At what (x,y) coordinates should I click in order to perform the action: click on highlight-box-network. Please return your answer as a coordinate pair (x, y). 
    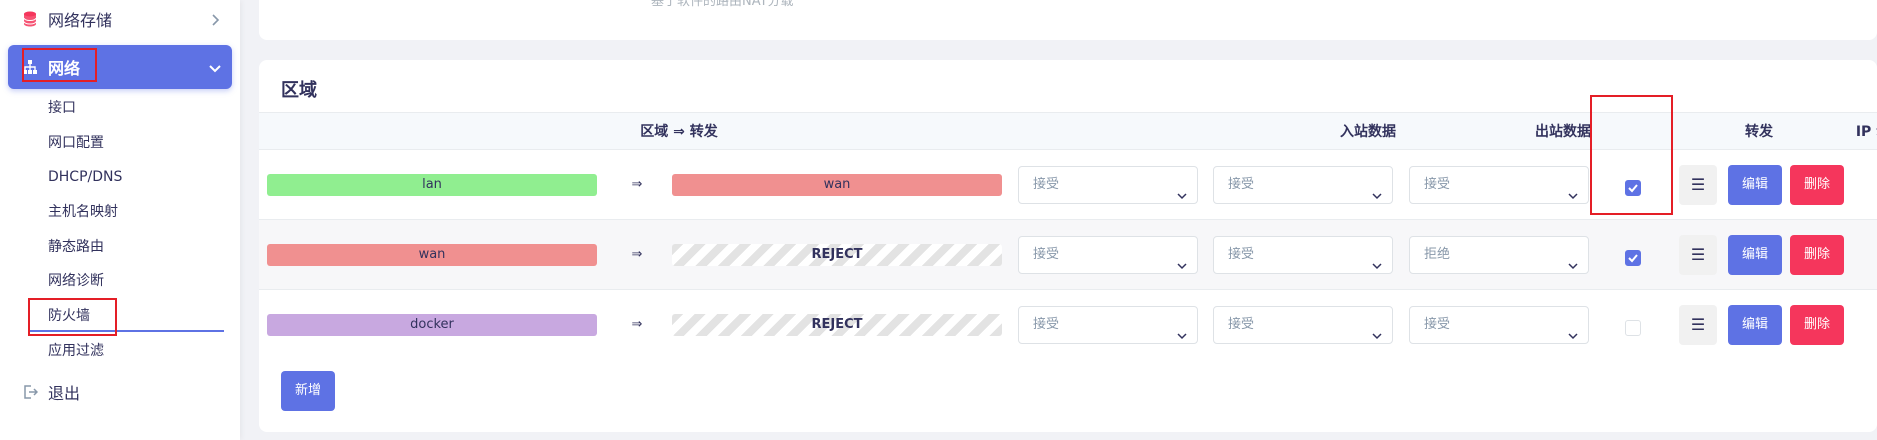
    Looking at the image, I should click on (59, 65).